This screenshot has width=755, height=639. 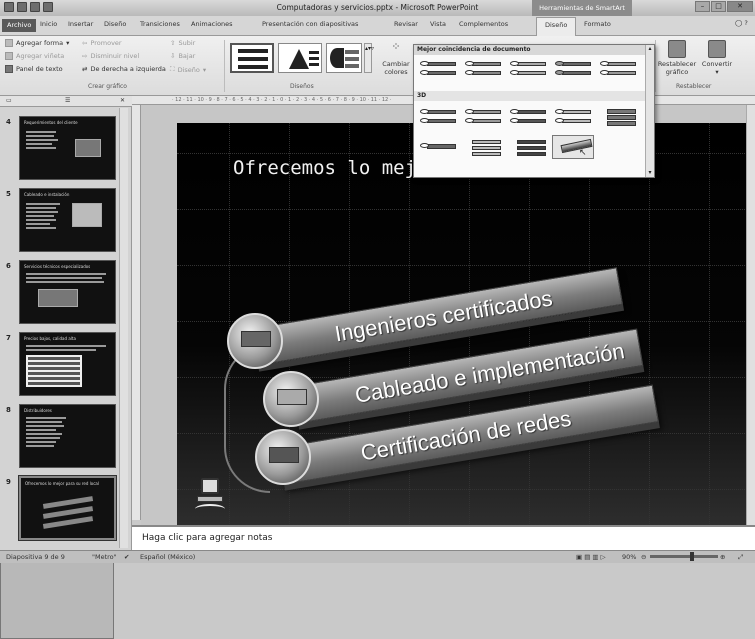 I want to click on reset-graphic-icon, so click(x=677, y=49).